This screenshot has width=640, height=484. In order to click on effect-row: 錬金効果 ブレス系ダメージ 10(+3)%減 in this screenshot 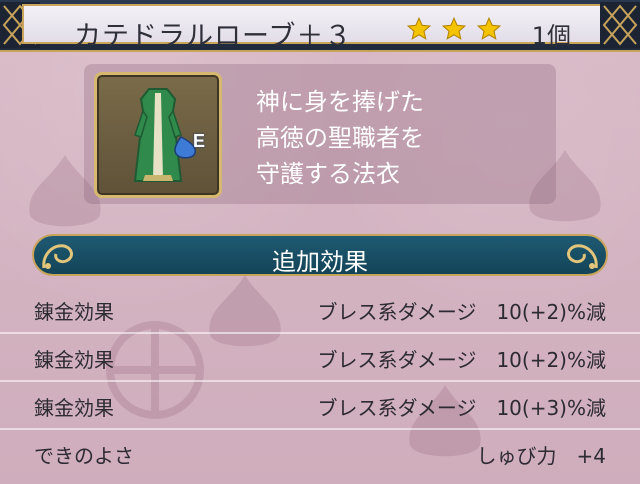, I will do `click(320, 406)`.